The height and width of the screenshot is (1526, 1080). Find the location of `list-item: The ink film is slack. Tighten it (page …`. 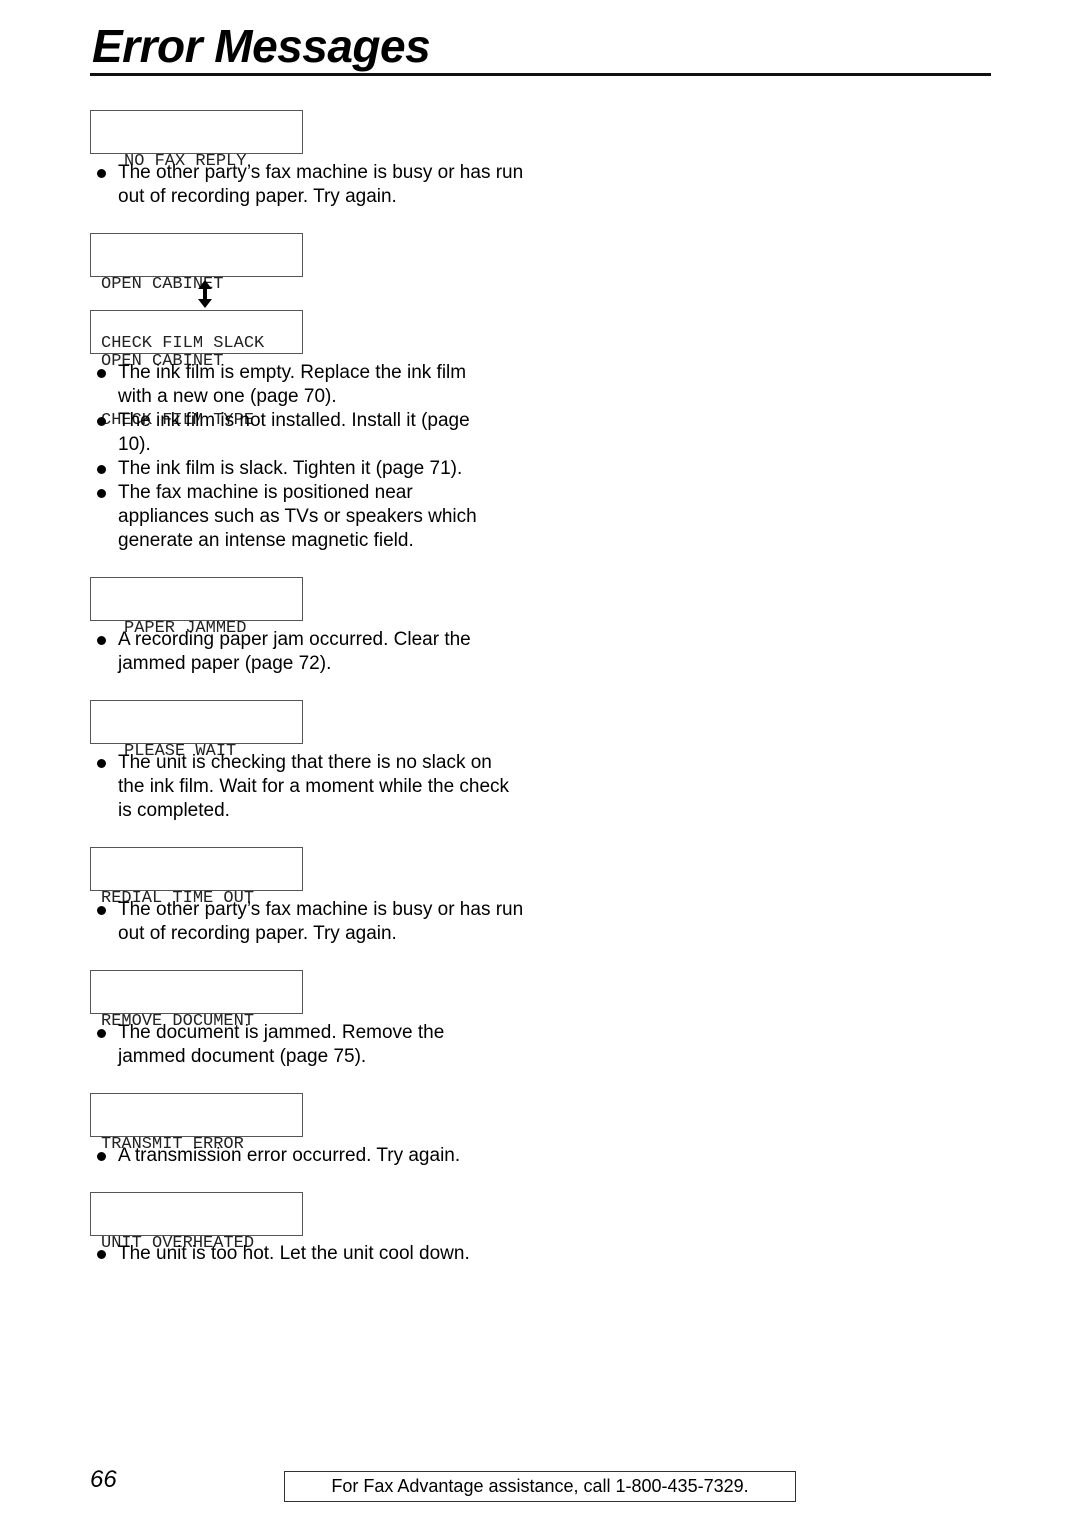

list-item: The ink film is slack. Tighten it (page … is located at coordinates (297, 469).